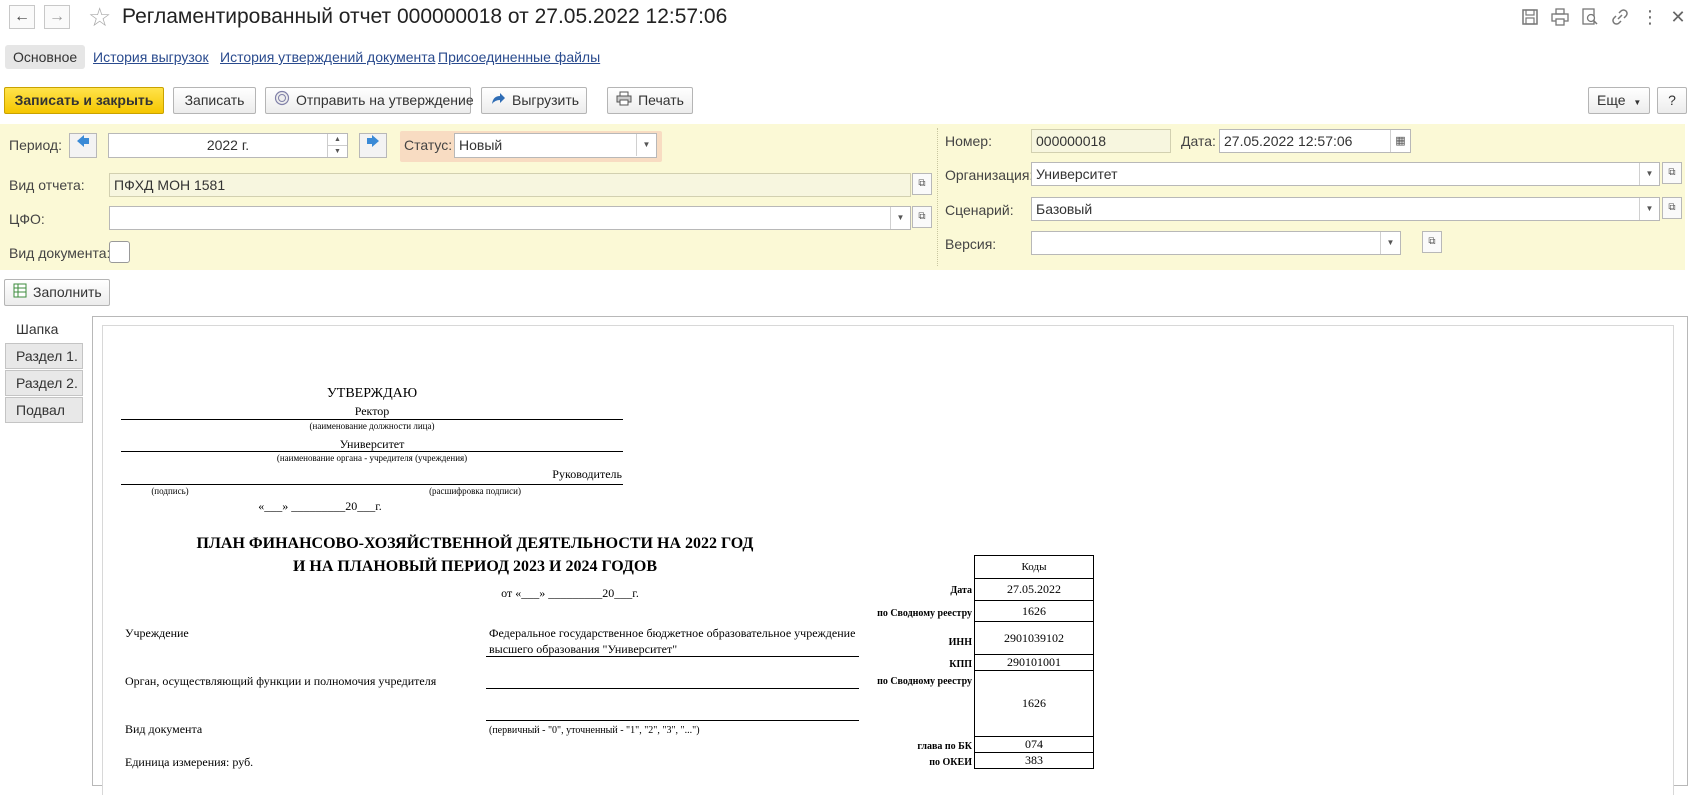 The width and height of the screenshot is (1692, 795). What do you see at coordinates (1216, 243) in the screenshot?
I see `version-select: ▼` at bounding box center [1216, 243].